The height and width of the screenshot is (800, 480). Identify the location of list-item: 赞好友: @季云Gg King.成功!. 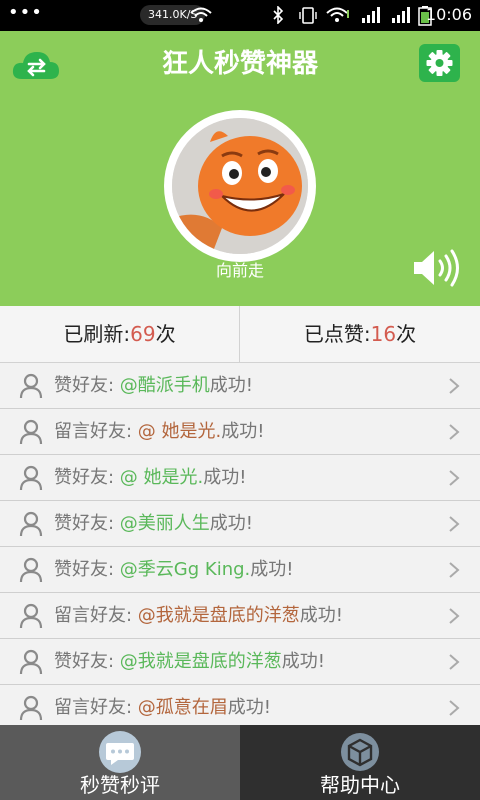
(240, 570).